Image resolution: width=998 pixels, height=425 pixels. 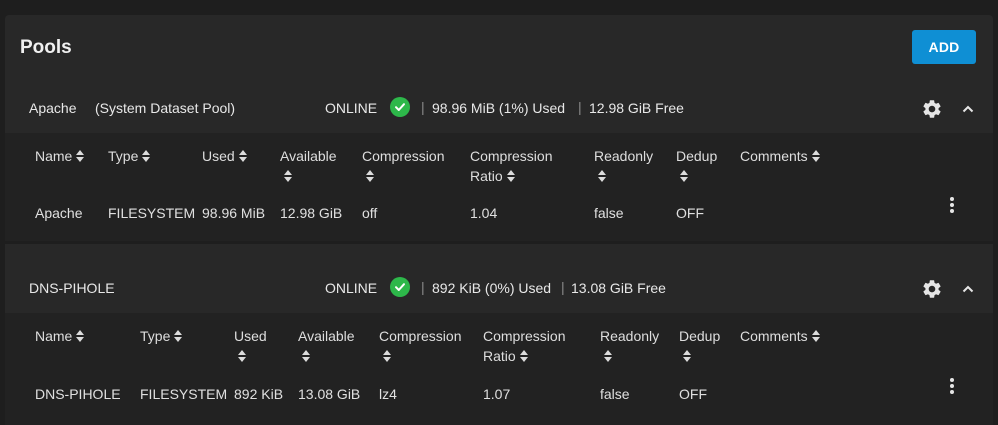 I want to click on cell-compression: lz4, so click(x=388, y=394).